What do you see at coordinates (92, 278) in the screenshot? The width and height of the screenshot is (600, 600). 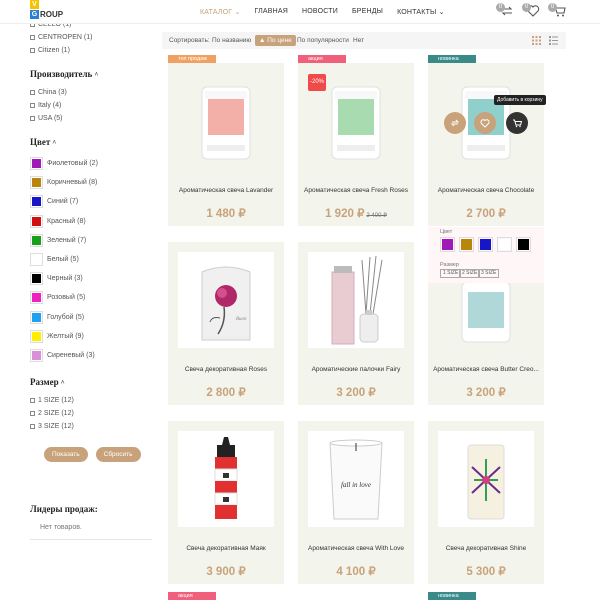 I see `color-filter-option: Черный (3)` at bounding box center [92, 278].